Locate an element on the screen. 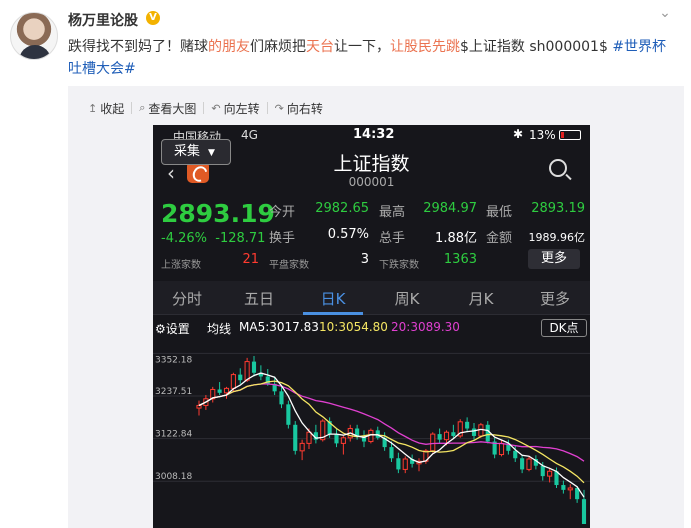 The width and height of the screenshot is (691, 528). verified-badge-icon: V is located at coordinates (153, 18).